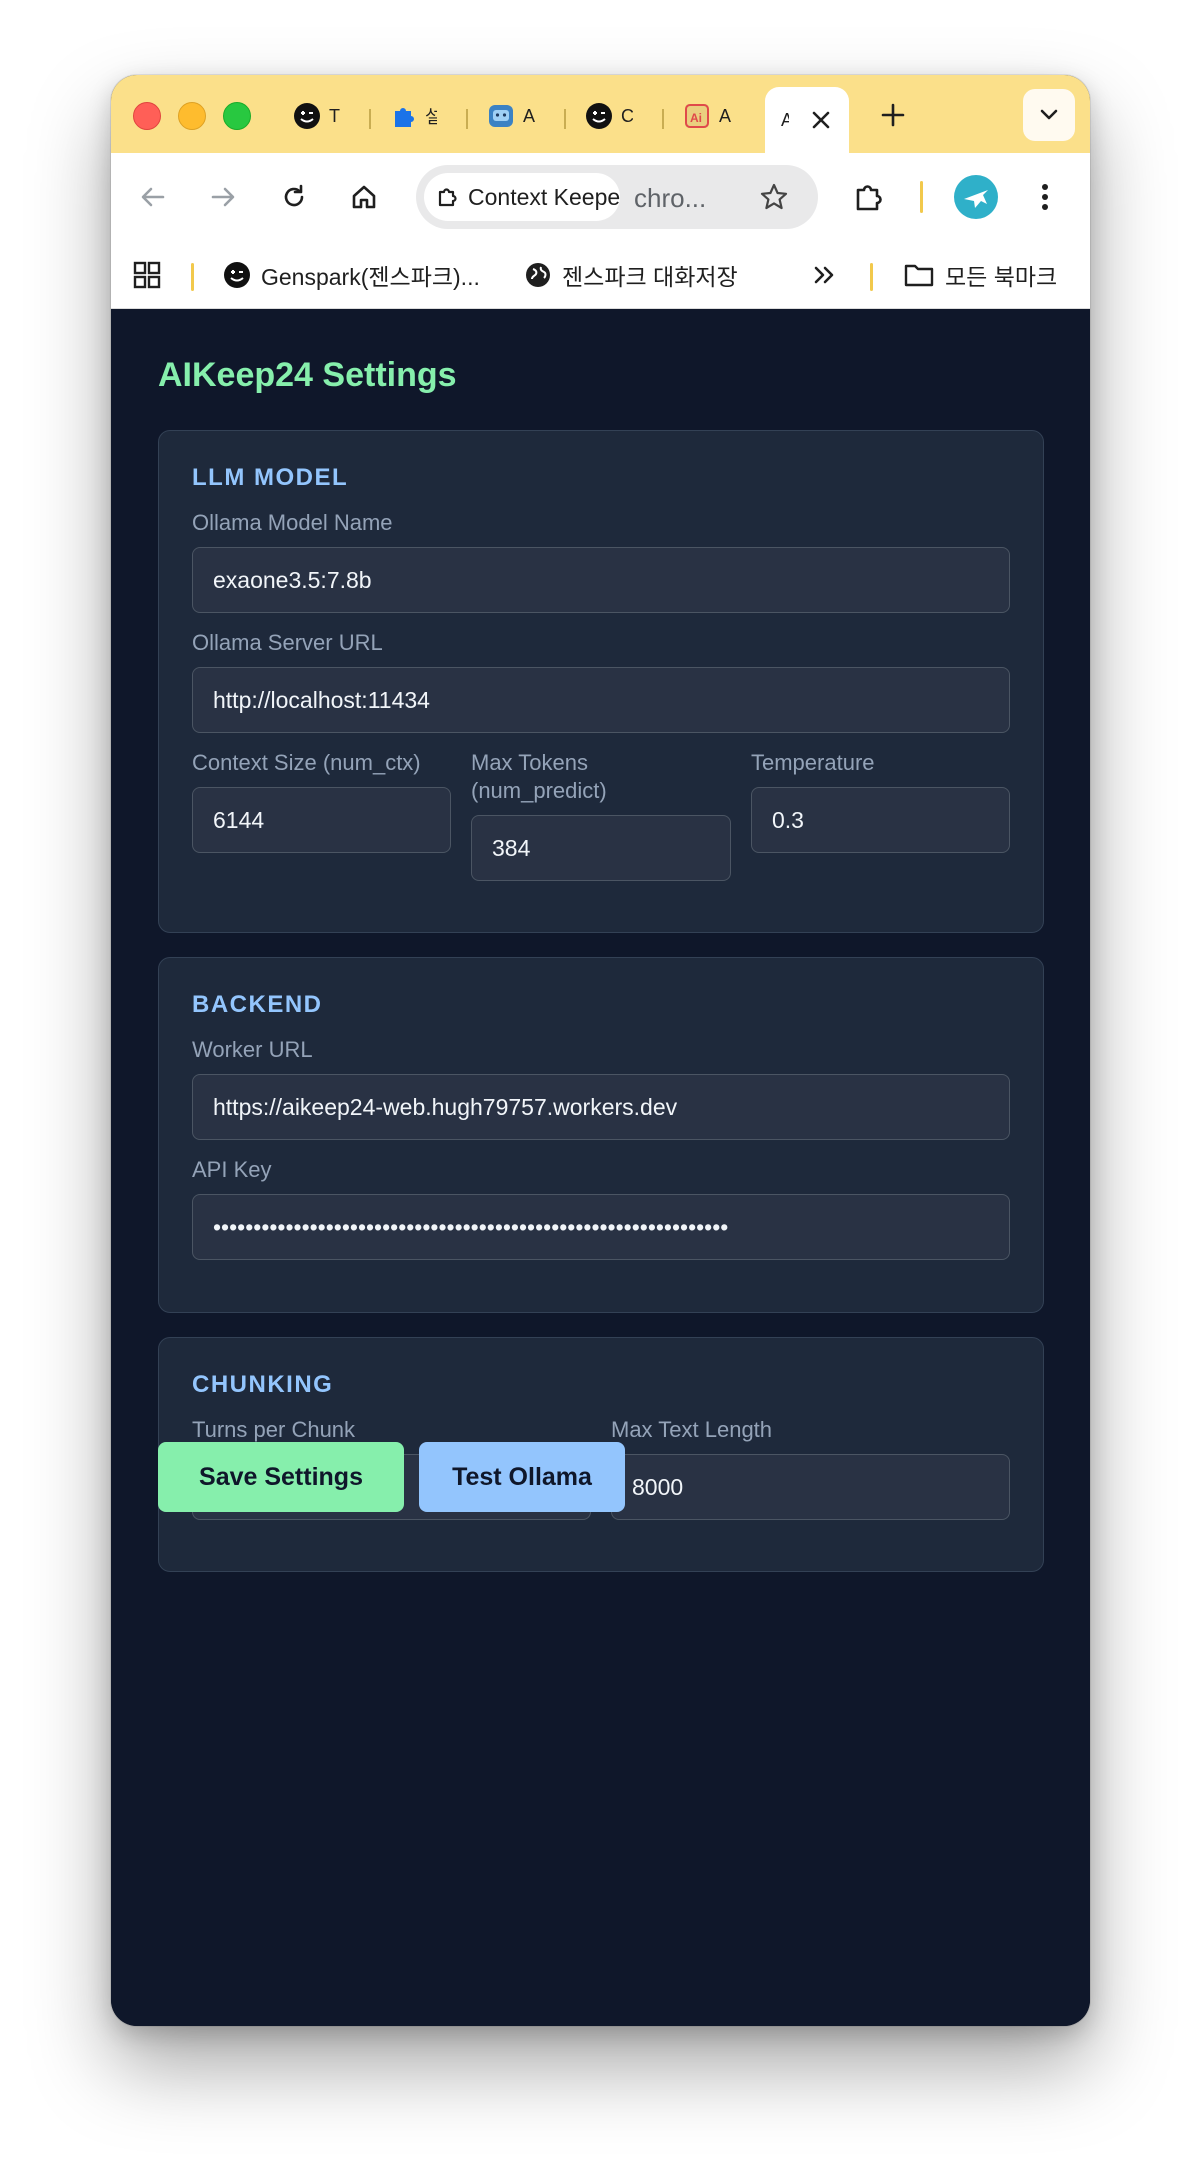 This screenshot has width=1200, height=2173. I want to click on tab-2: 설, so click(413, 116).